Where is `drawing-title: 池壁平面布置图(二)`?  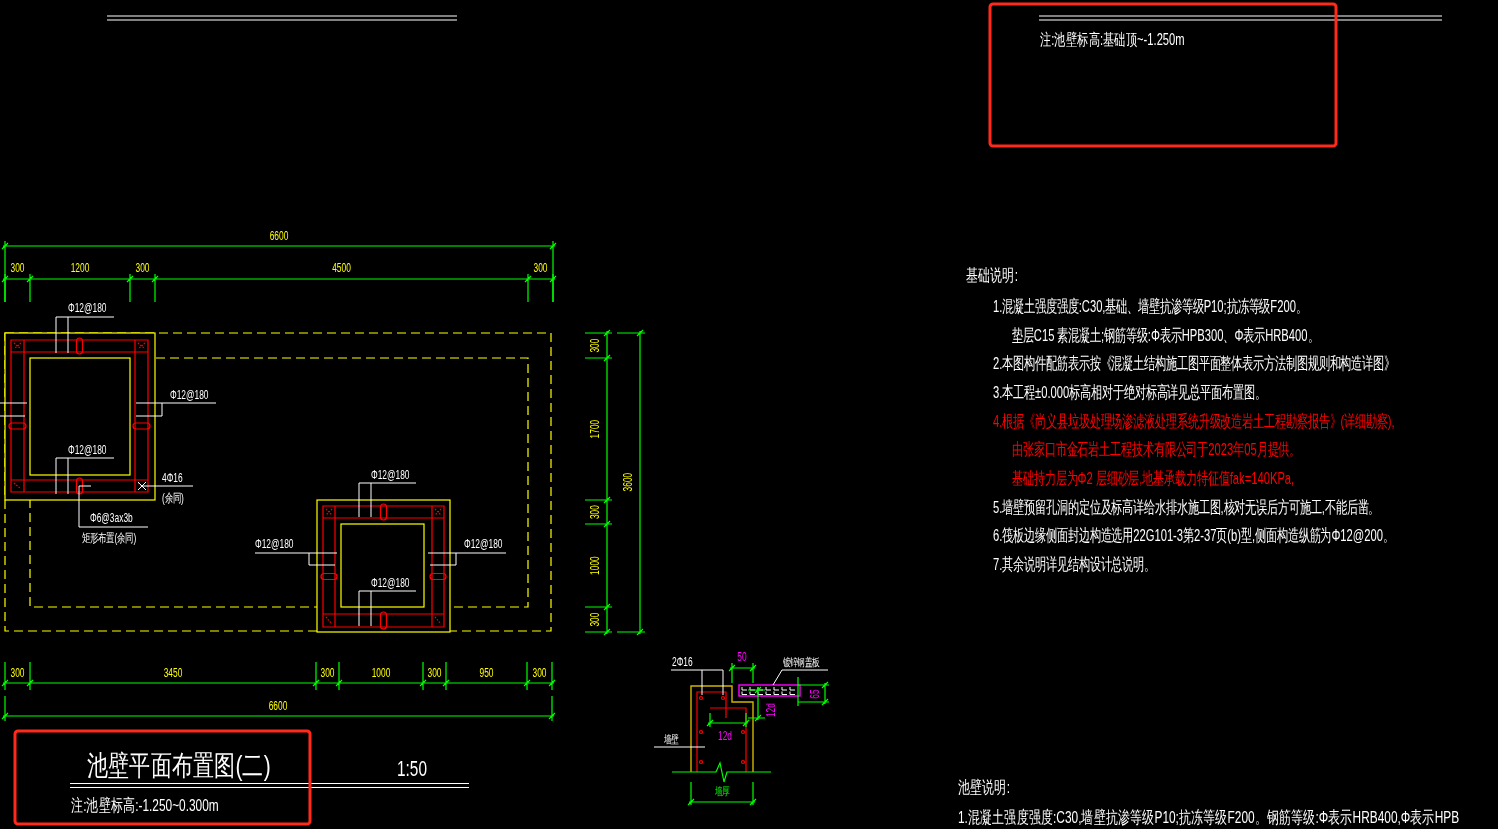
drawing-title: 池壁平面布置图(二) is located at coordinates (179, 765).